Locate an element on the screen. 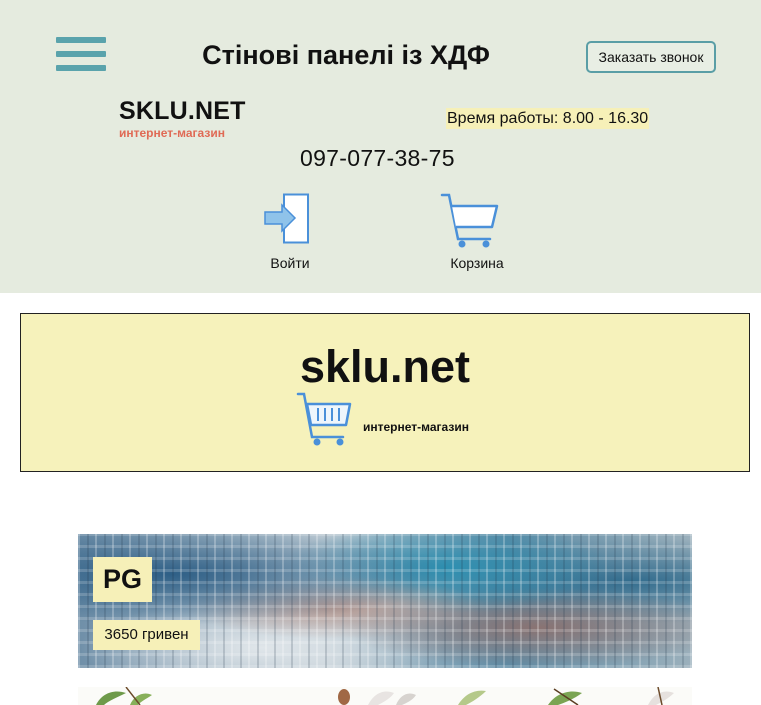 The width and height of the screenshot is (761, 705). product-card-image is located at coordinates (385, 696).